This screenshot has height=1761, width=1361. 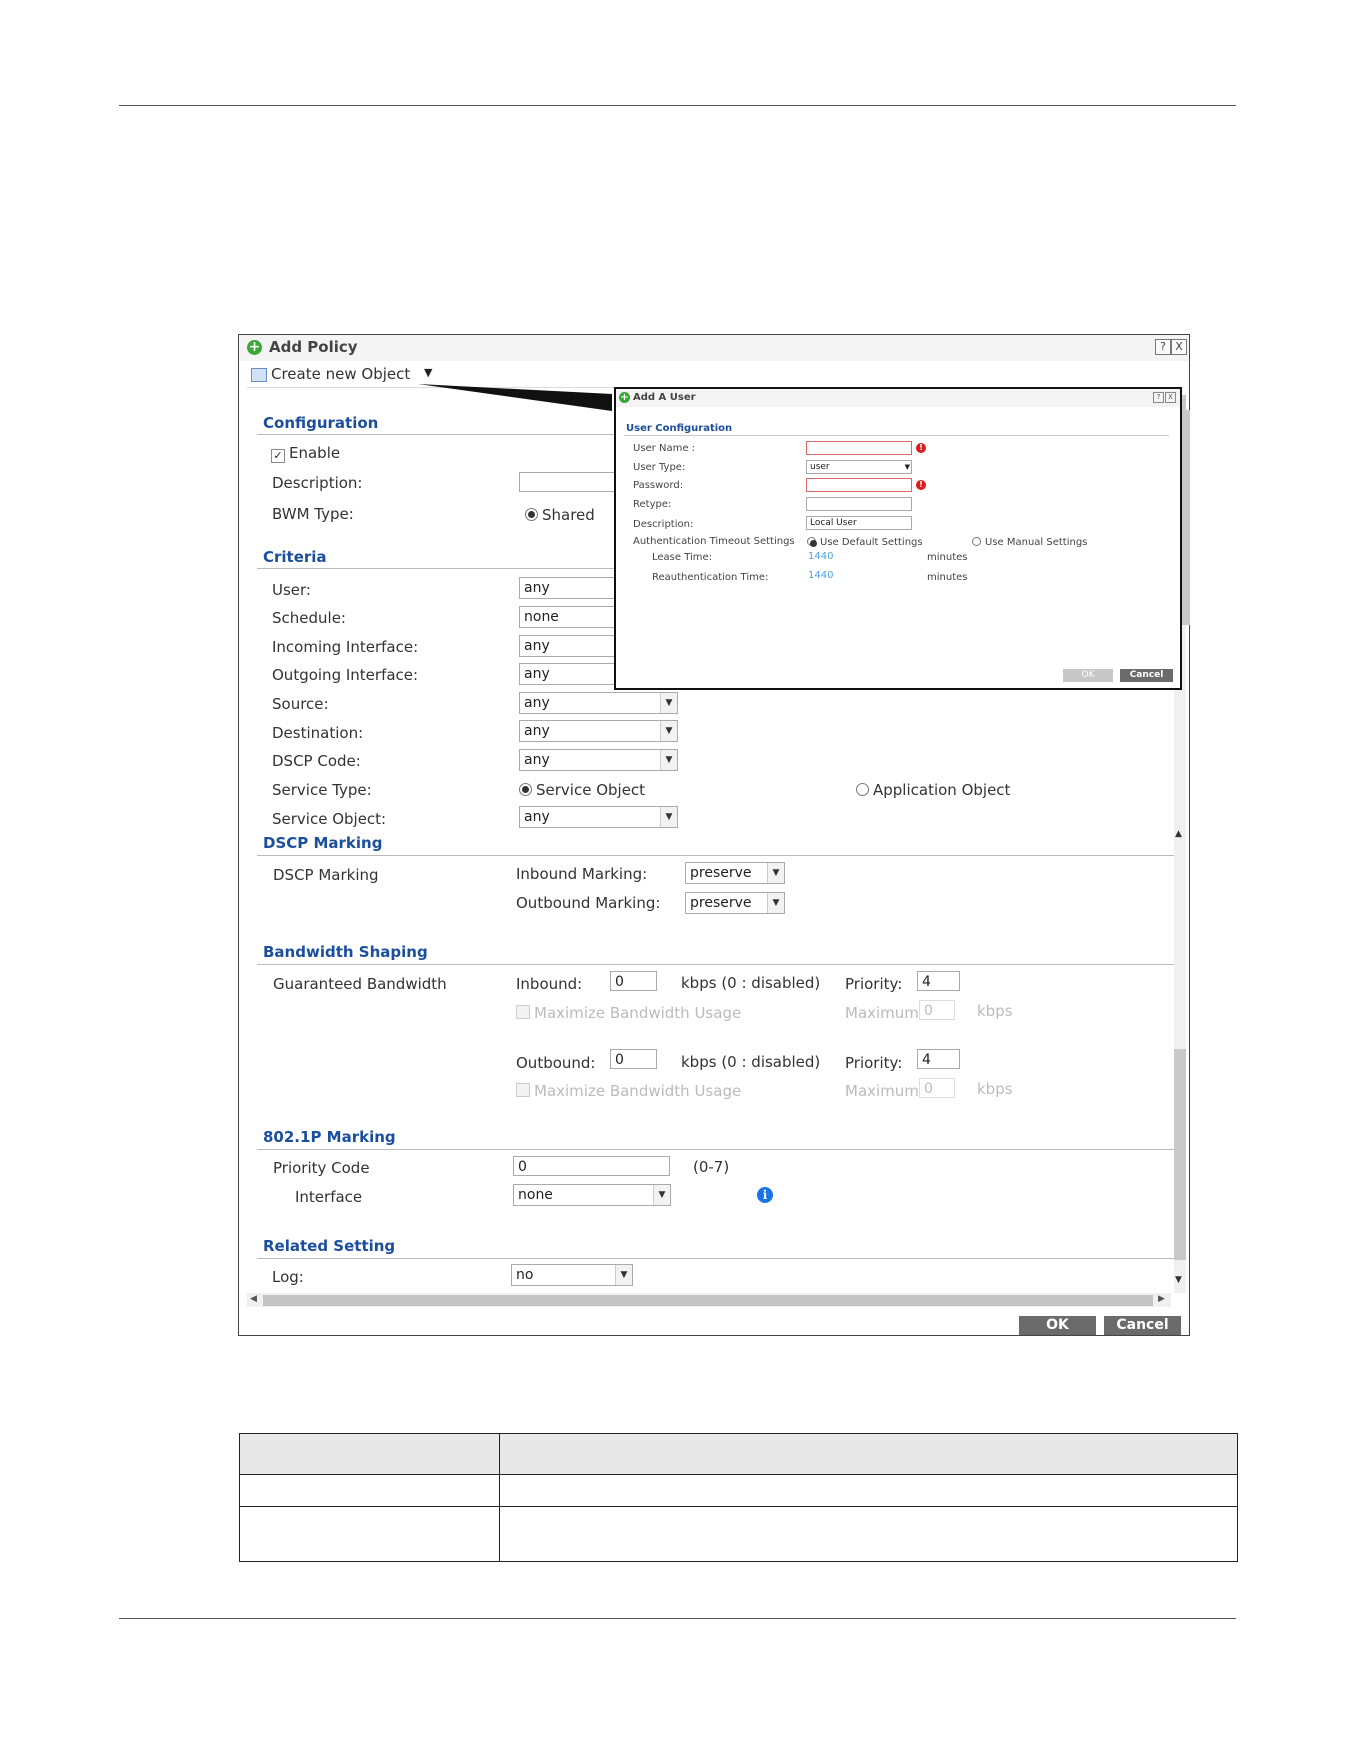 I want to click on bandwidth-shaping-divider, so click(x=717, y=964).